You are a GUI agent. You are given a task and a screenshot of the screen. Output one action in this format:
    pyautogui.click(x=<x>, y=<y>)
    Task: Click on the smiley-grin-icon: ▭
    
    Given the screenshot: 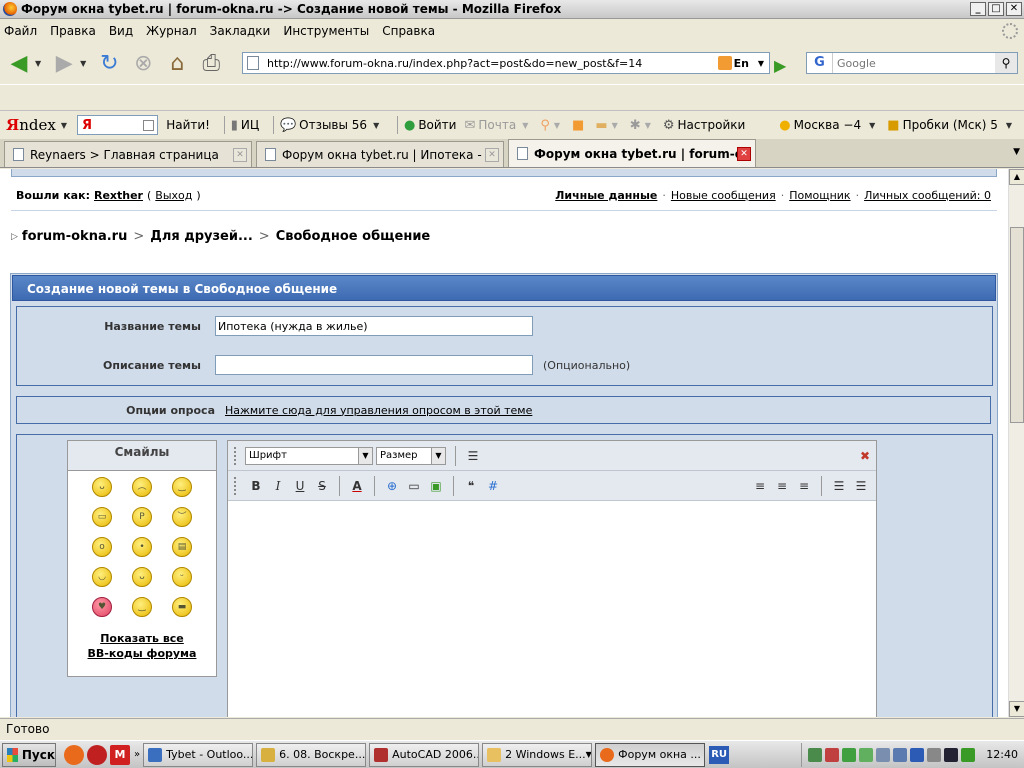 What is the action you would take?
    pyautogui.click(x=102, y=517)
    